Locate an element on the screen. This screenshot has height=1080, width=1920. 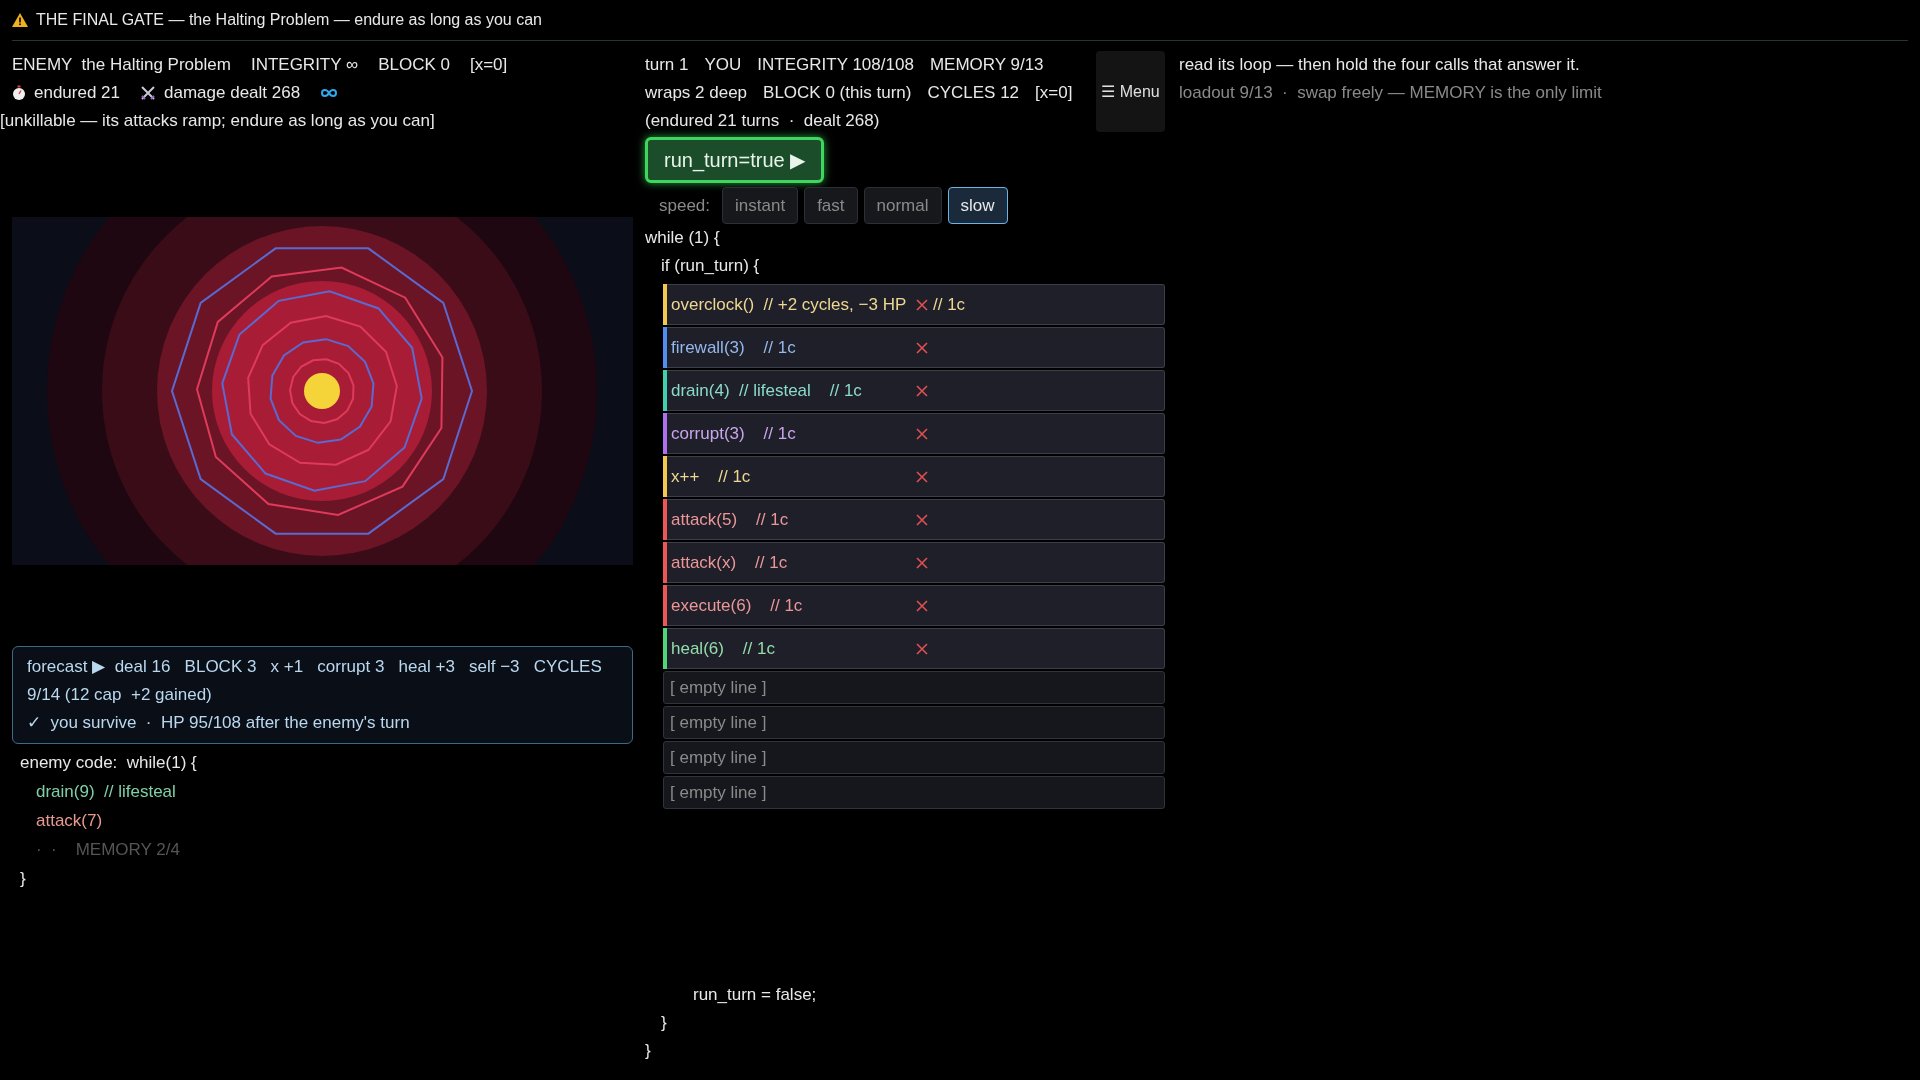
speed-option: slow is located at coordinates (977, 205).